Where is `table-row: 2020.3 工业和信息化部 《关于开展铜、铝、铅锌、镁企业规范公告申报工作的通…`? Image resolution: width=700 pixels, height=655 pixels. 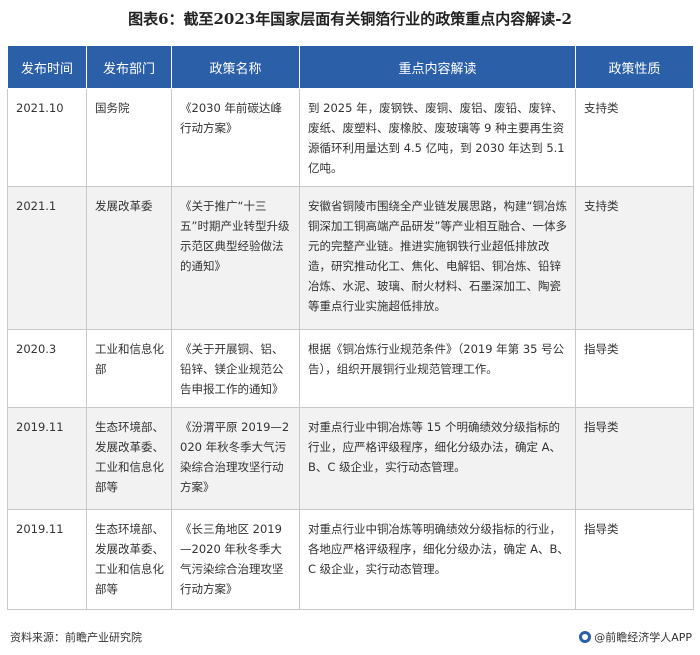 table-row: 2020.3 工业和信息化部 《关于开展铜、铝、铅锌、镁企业规范公告申报工作的通… is located at coordinates (350, 368).